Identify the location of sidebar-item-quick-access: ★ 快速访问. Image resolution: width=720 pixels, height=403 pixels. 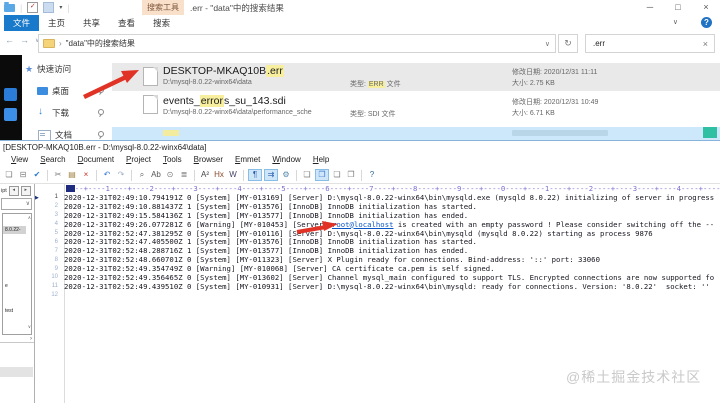
(46, 69).